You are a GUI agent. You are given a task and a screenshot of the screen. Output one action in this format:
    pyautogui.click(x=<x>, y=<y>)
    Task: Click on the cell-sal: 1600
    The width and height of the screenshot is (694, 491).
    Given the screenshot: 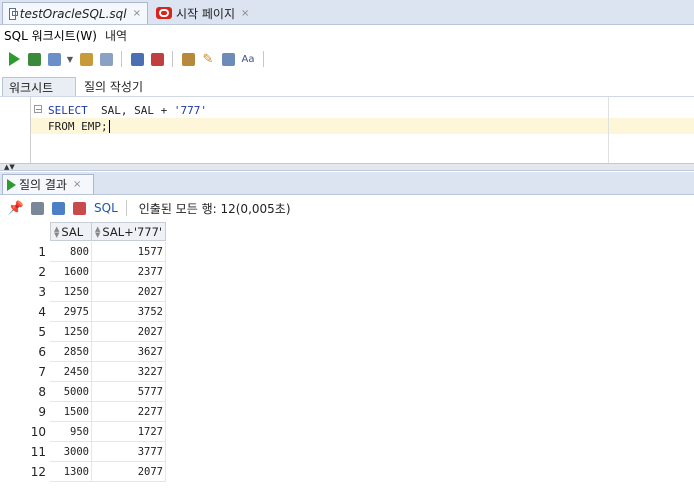 What is the action you would take?
    pyautogui.click(x=71, y=272)
    